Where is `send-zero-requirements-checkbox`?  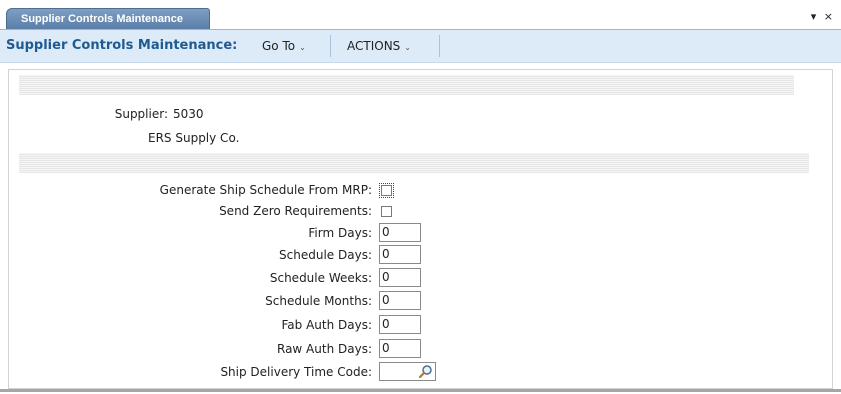 send-zero-requirements-checkbox is located at coordinates (386, 211).